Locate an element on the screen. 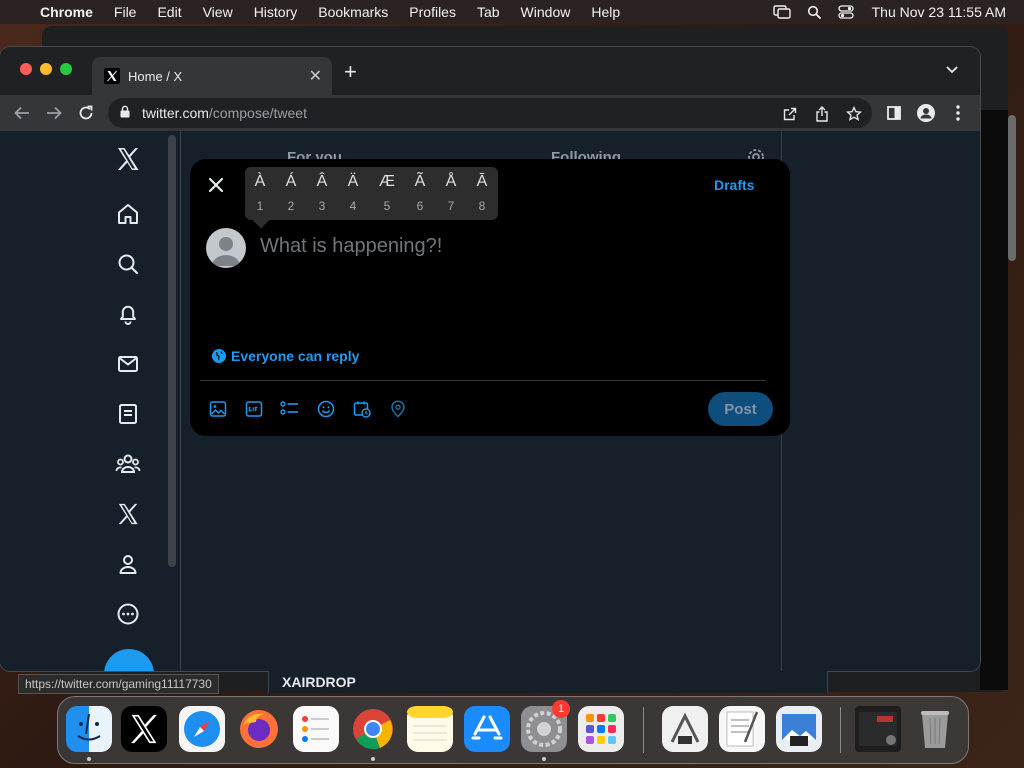 This screenshot has height=768, width=1024. reply-setting-button: Everyone can reply is located at coordinates (285, 356).